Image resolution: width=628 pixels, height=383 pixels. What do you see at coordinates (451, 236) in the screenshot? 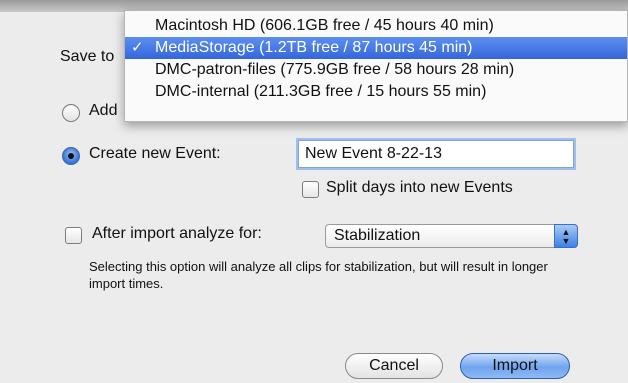
I see `analyze-type-popup: Stabilization ▲ ▼` at bounding box center [451, 236].